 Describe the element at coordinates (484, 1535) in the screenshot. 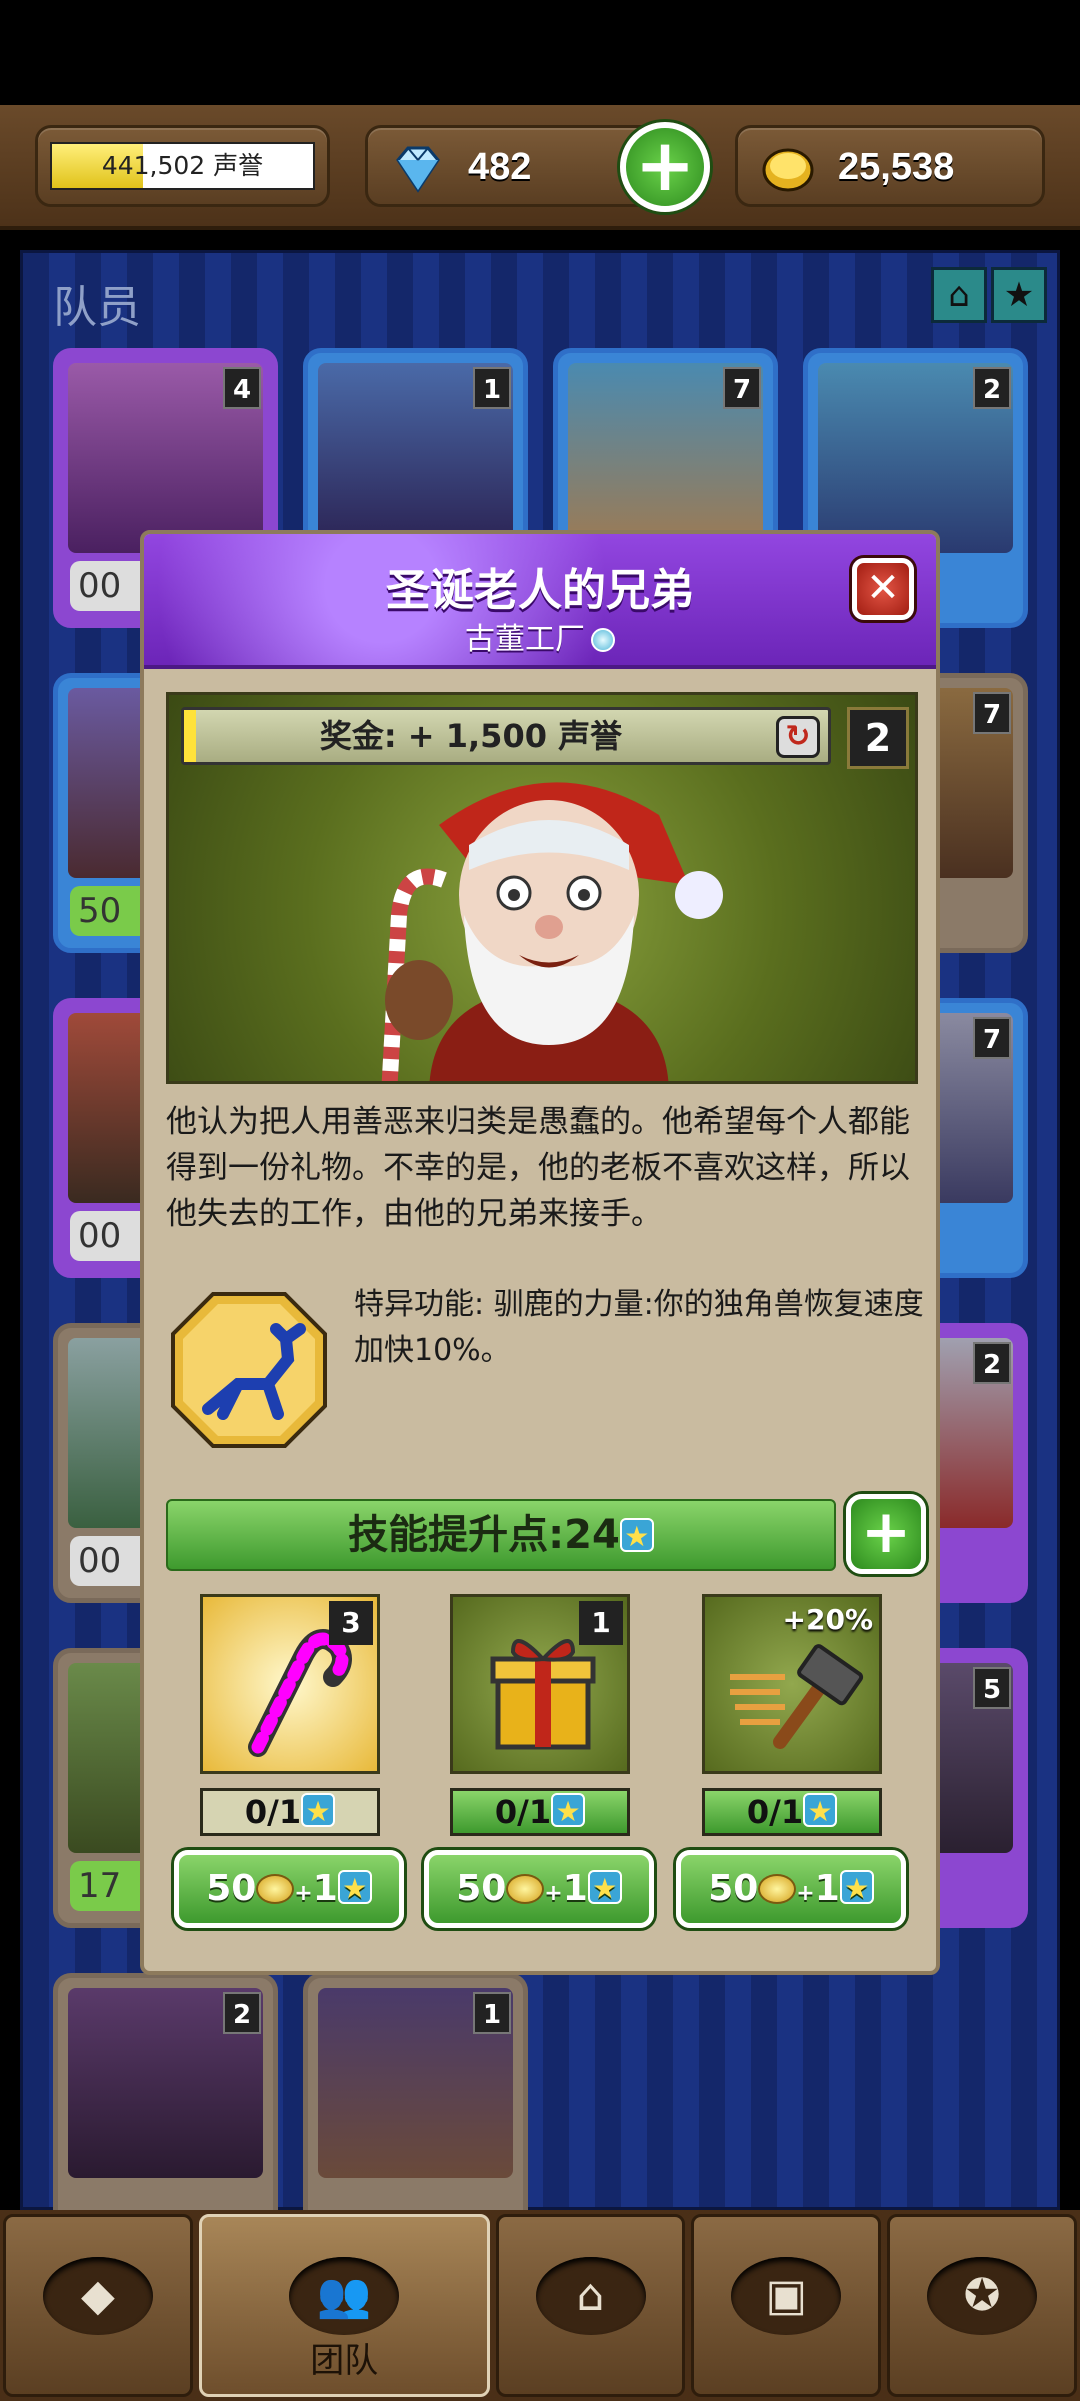

I see `skill-points-label: 技能提升点:24` at that location.